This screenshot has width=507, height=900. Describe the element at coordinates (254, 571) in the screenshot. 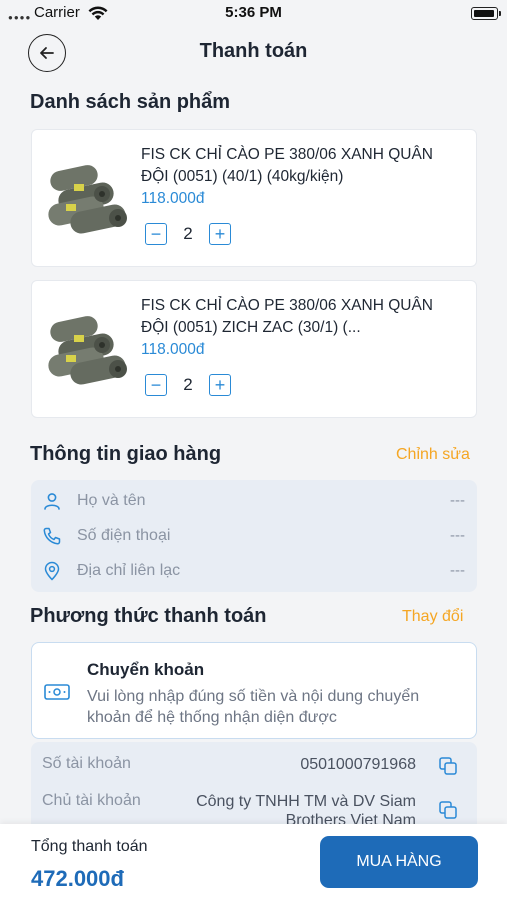

I see `delivery-row-address: Địa chỉ liên lạc ---` at that location.